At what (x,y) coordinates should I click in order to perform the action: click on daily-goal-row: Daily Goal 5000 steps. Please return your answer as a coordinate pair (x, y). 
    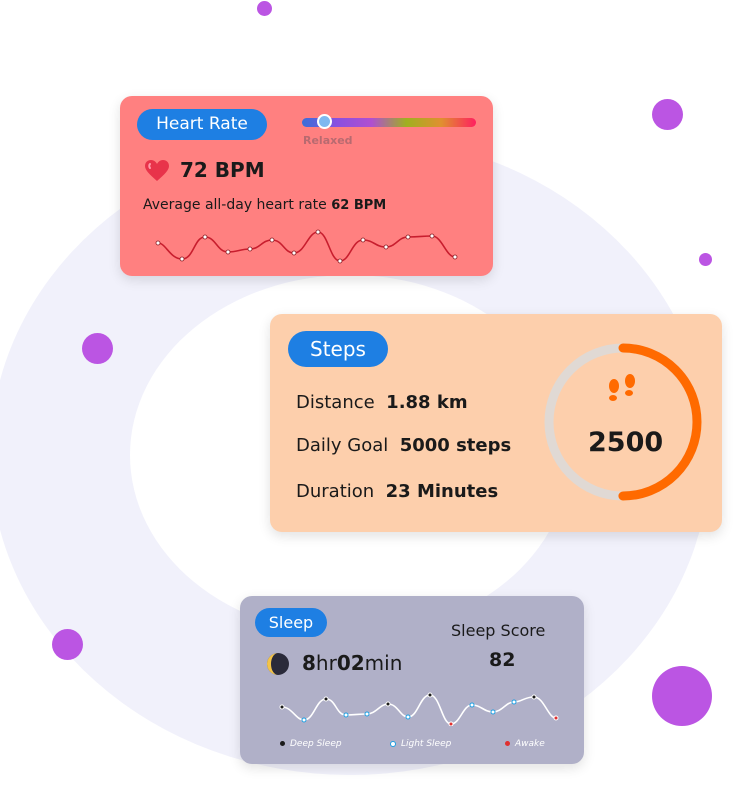
    Looking at the image, I should click on (403, 445).